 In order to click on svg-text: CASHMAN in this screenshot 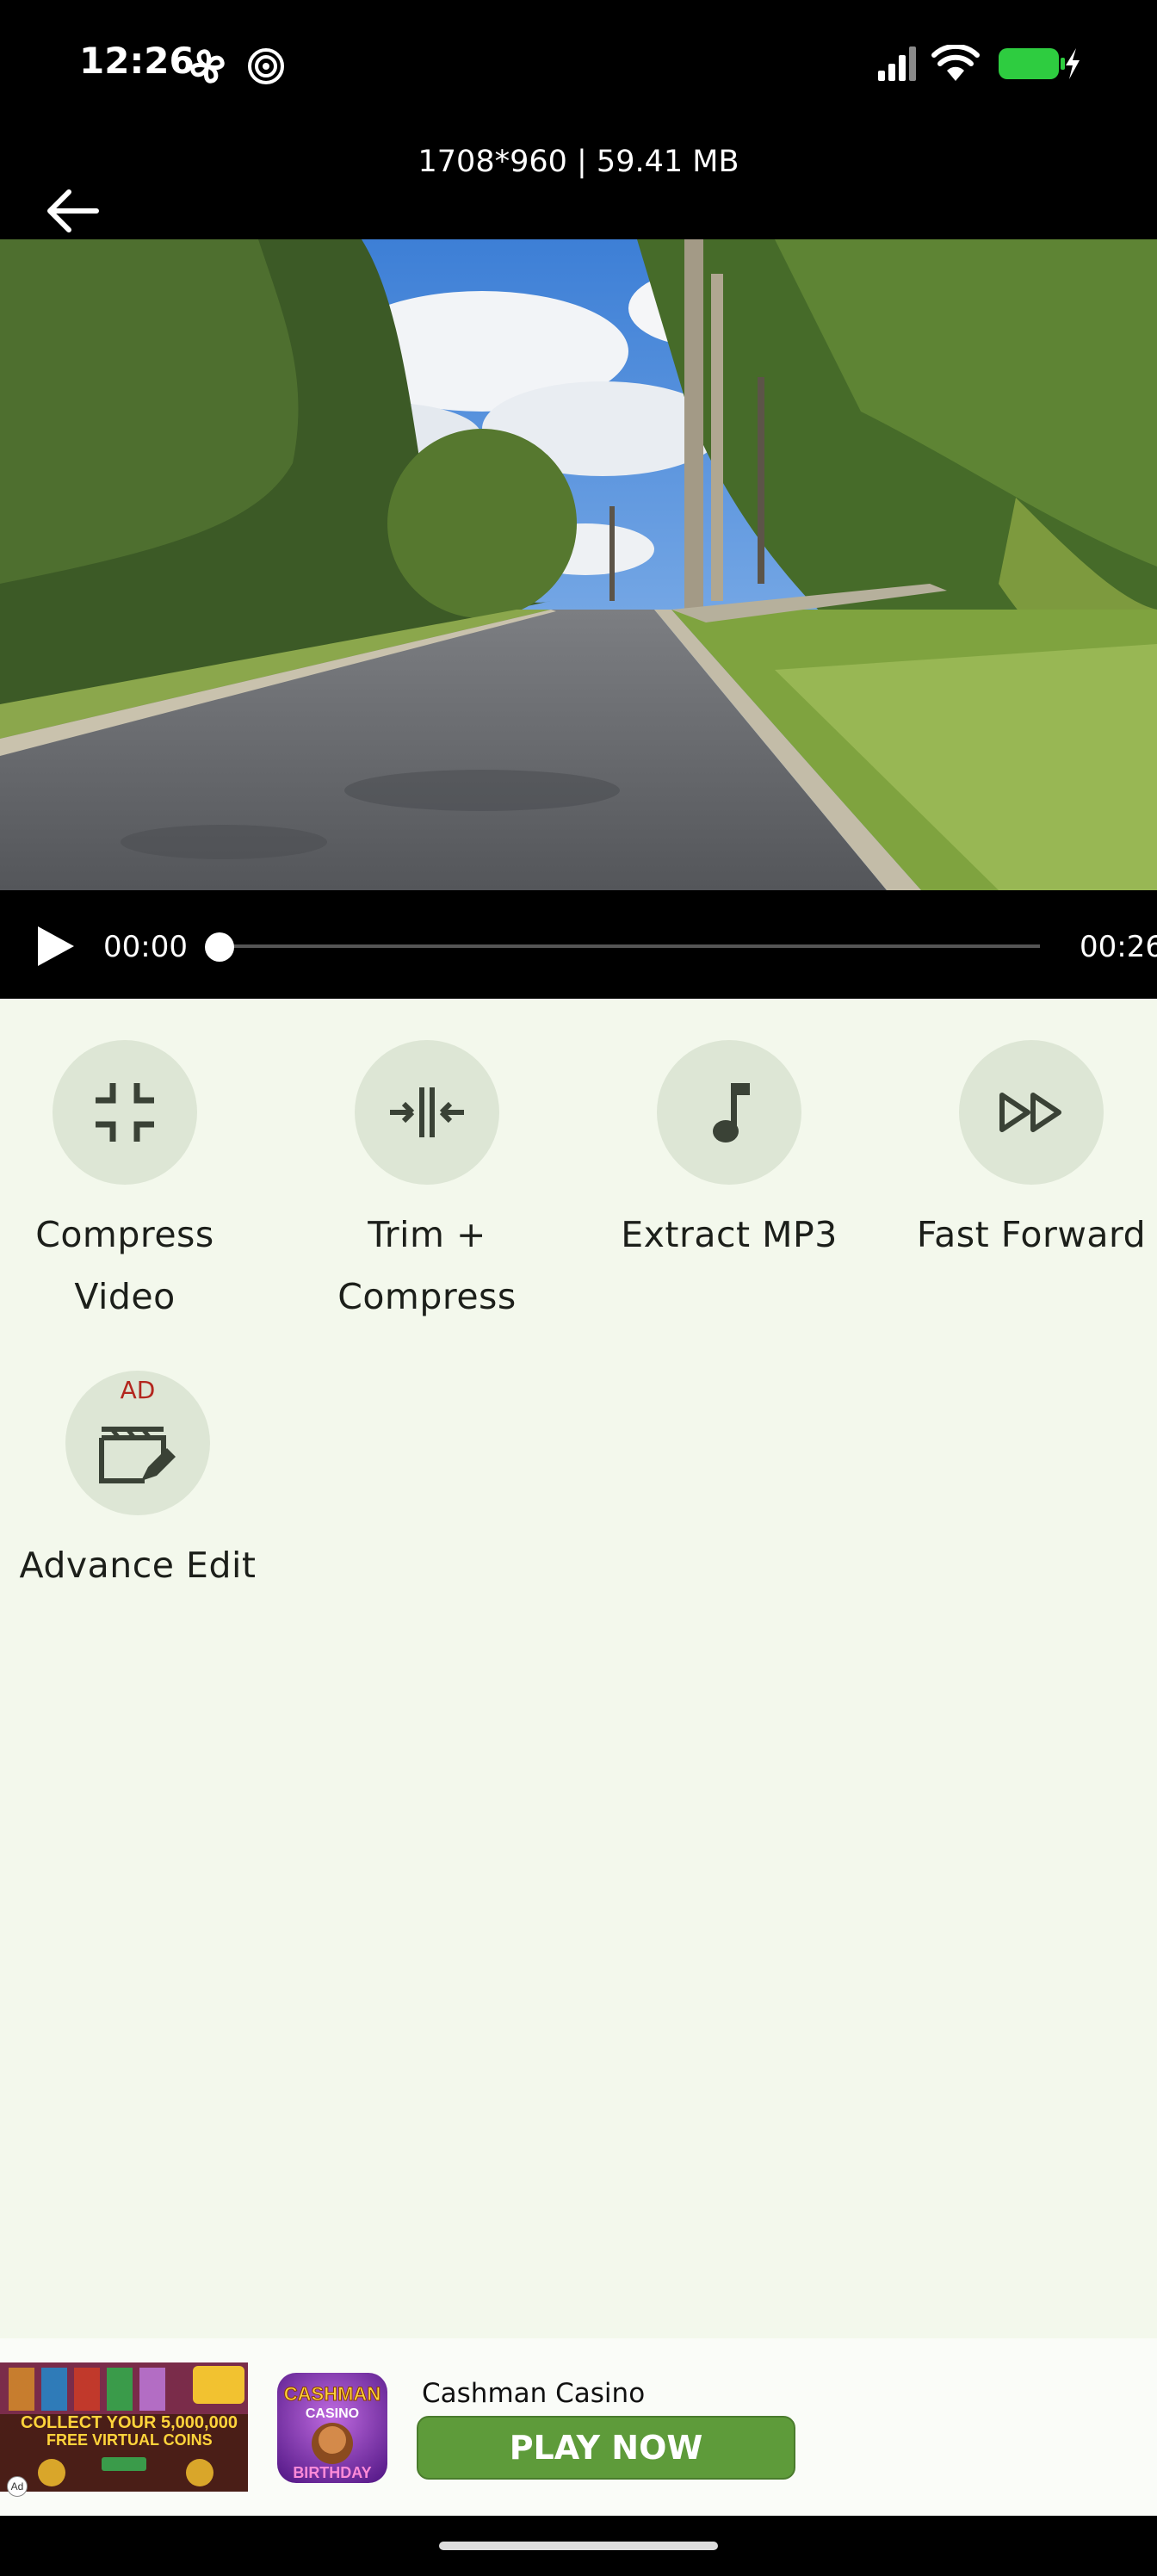, I will do `click(332, 2394)`.